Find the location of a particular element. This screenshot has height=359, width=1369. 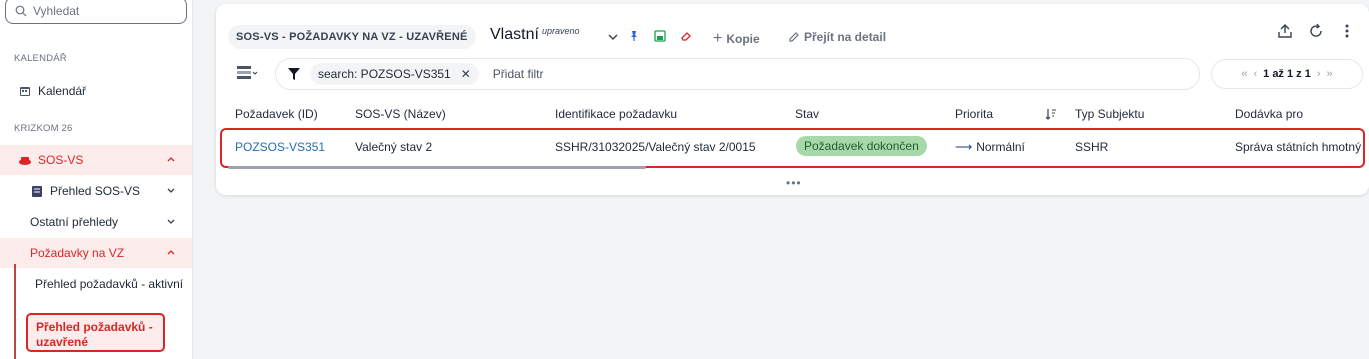

export-icon is located at coordinates (1285, 31).